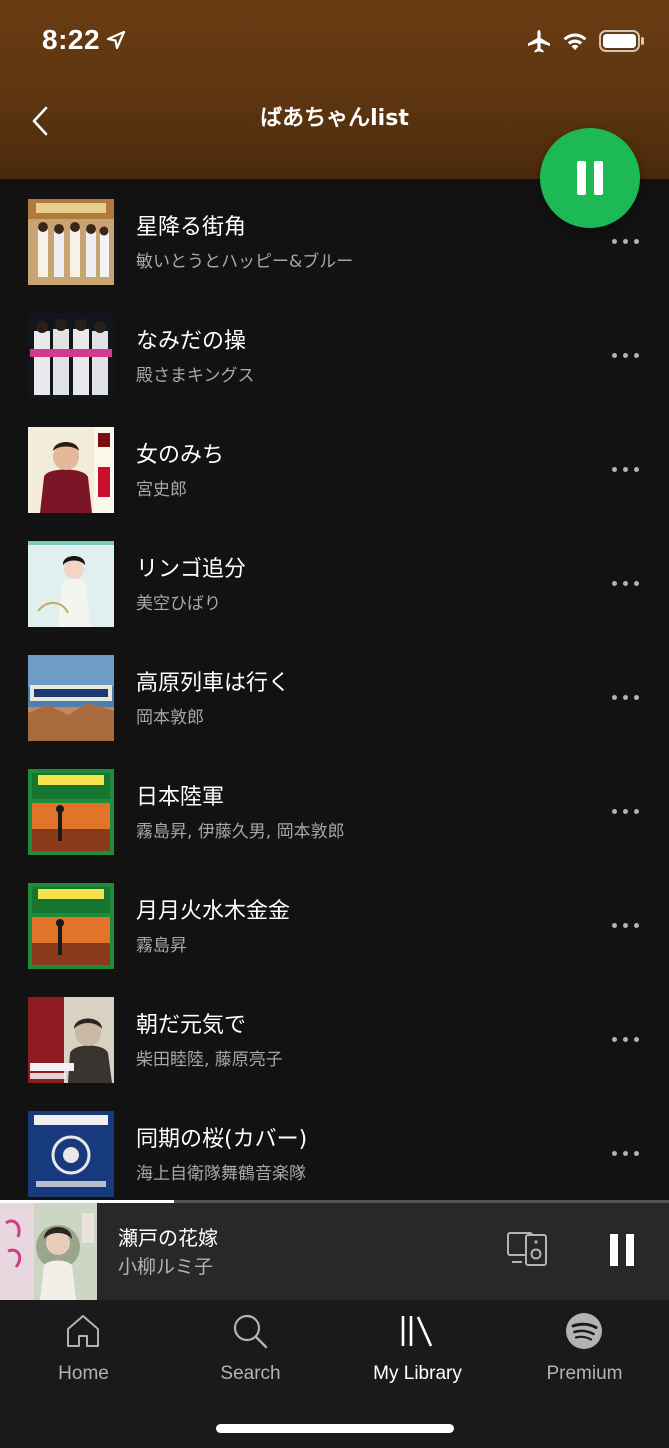  Describe the element at coordinates (335, 1428) in the screenshot. I see `home-indicator` at that location.